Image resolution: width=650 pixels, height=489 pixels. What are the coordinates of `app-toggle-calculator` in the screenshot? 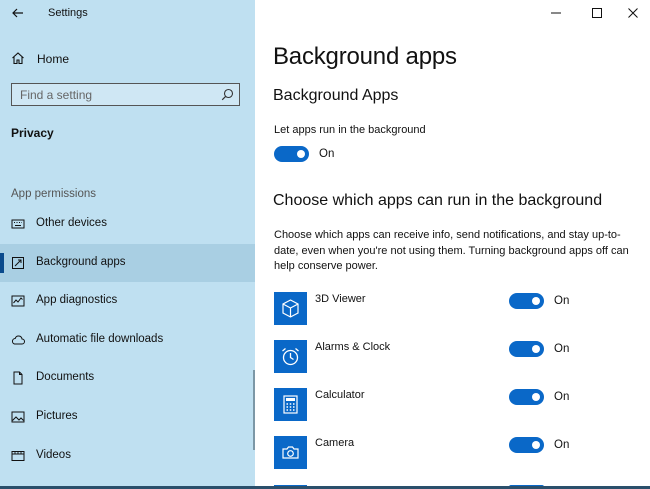 It's located at (526, 397).